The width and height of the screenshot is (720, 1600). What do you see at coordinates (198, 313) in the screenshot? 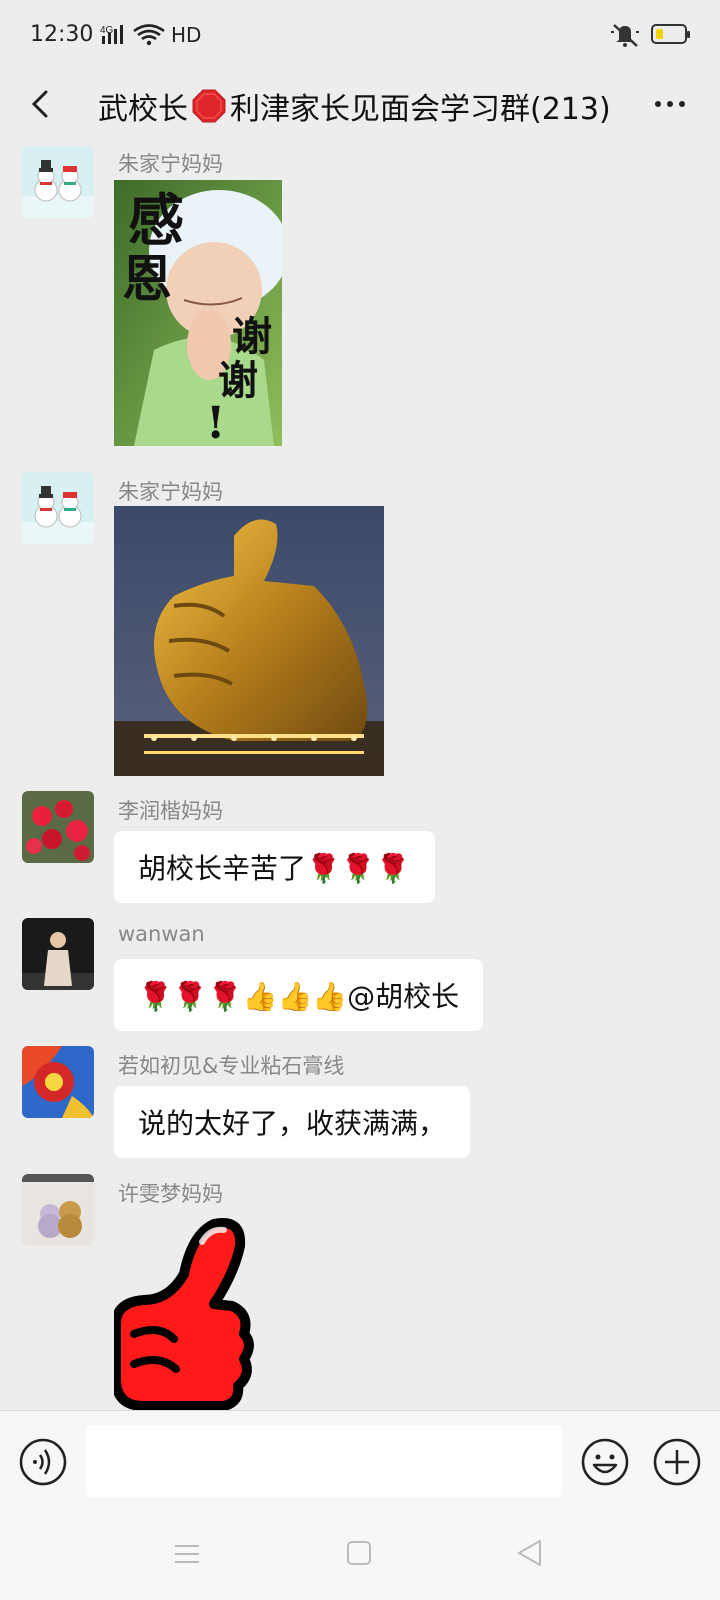
I see `image-message: 感 恩 谢 谢 !` at bounding box center [198, 313].